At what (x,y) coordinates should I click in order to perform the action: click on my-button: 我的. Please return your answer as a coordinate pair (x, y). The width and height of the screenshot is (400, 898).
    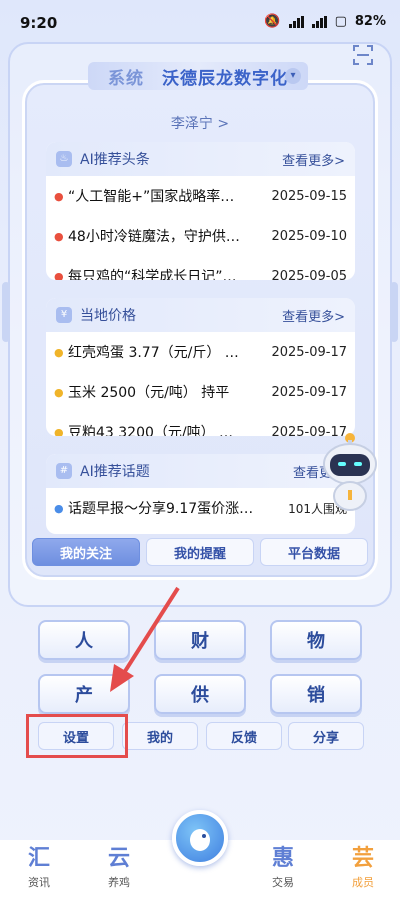
    Looking at the image, I should click on (160, 736).